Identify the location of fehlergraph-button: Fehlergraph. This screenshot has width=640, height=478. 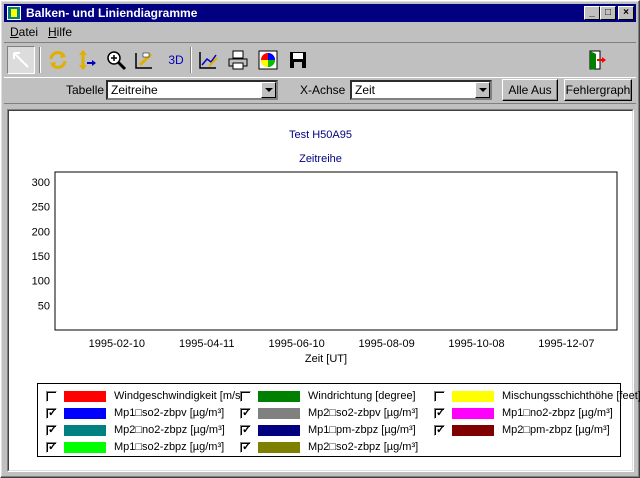
(598, 90).